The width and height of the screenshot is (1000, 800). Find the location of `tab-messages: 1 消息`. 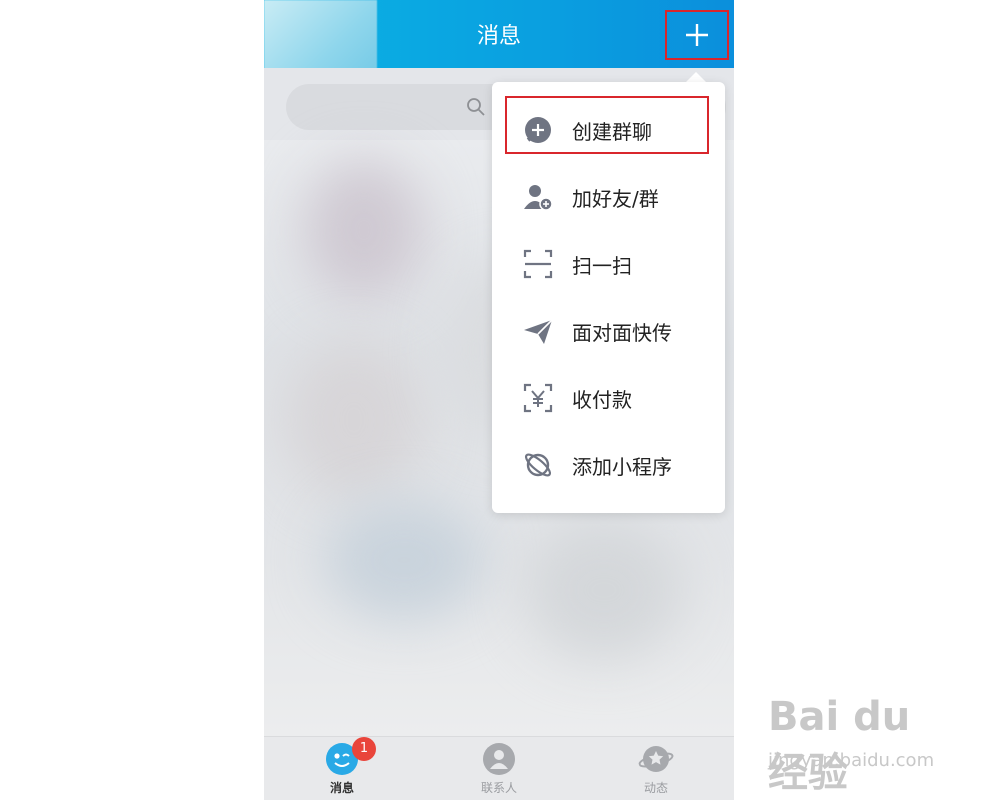

tab-messages: 1 消息 is located at coordinates (342, 768).